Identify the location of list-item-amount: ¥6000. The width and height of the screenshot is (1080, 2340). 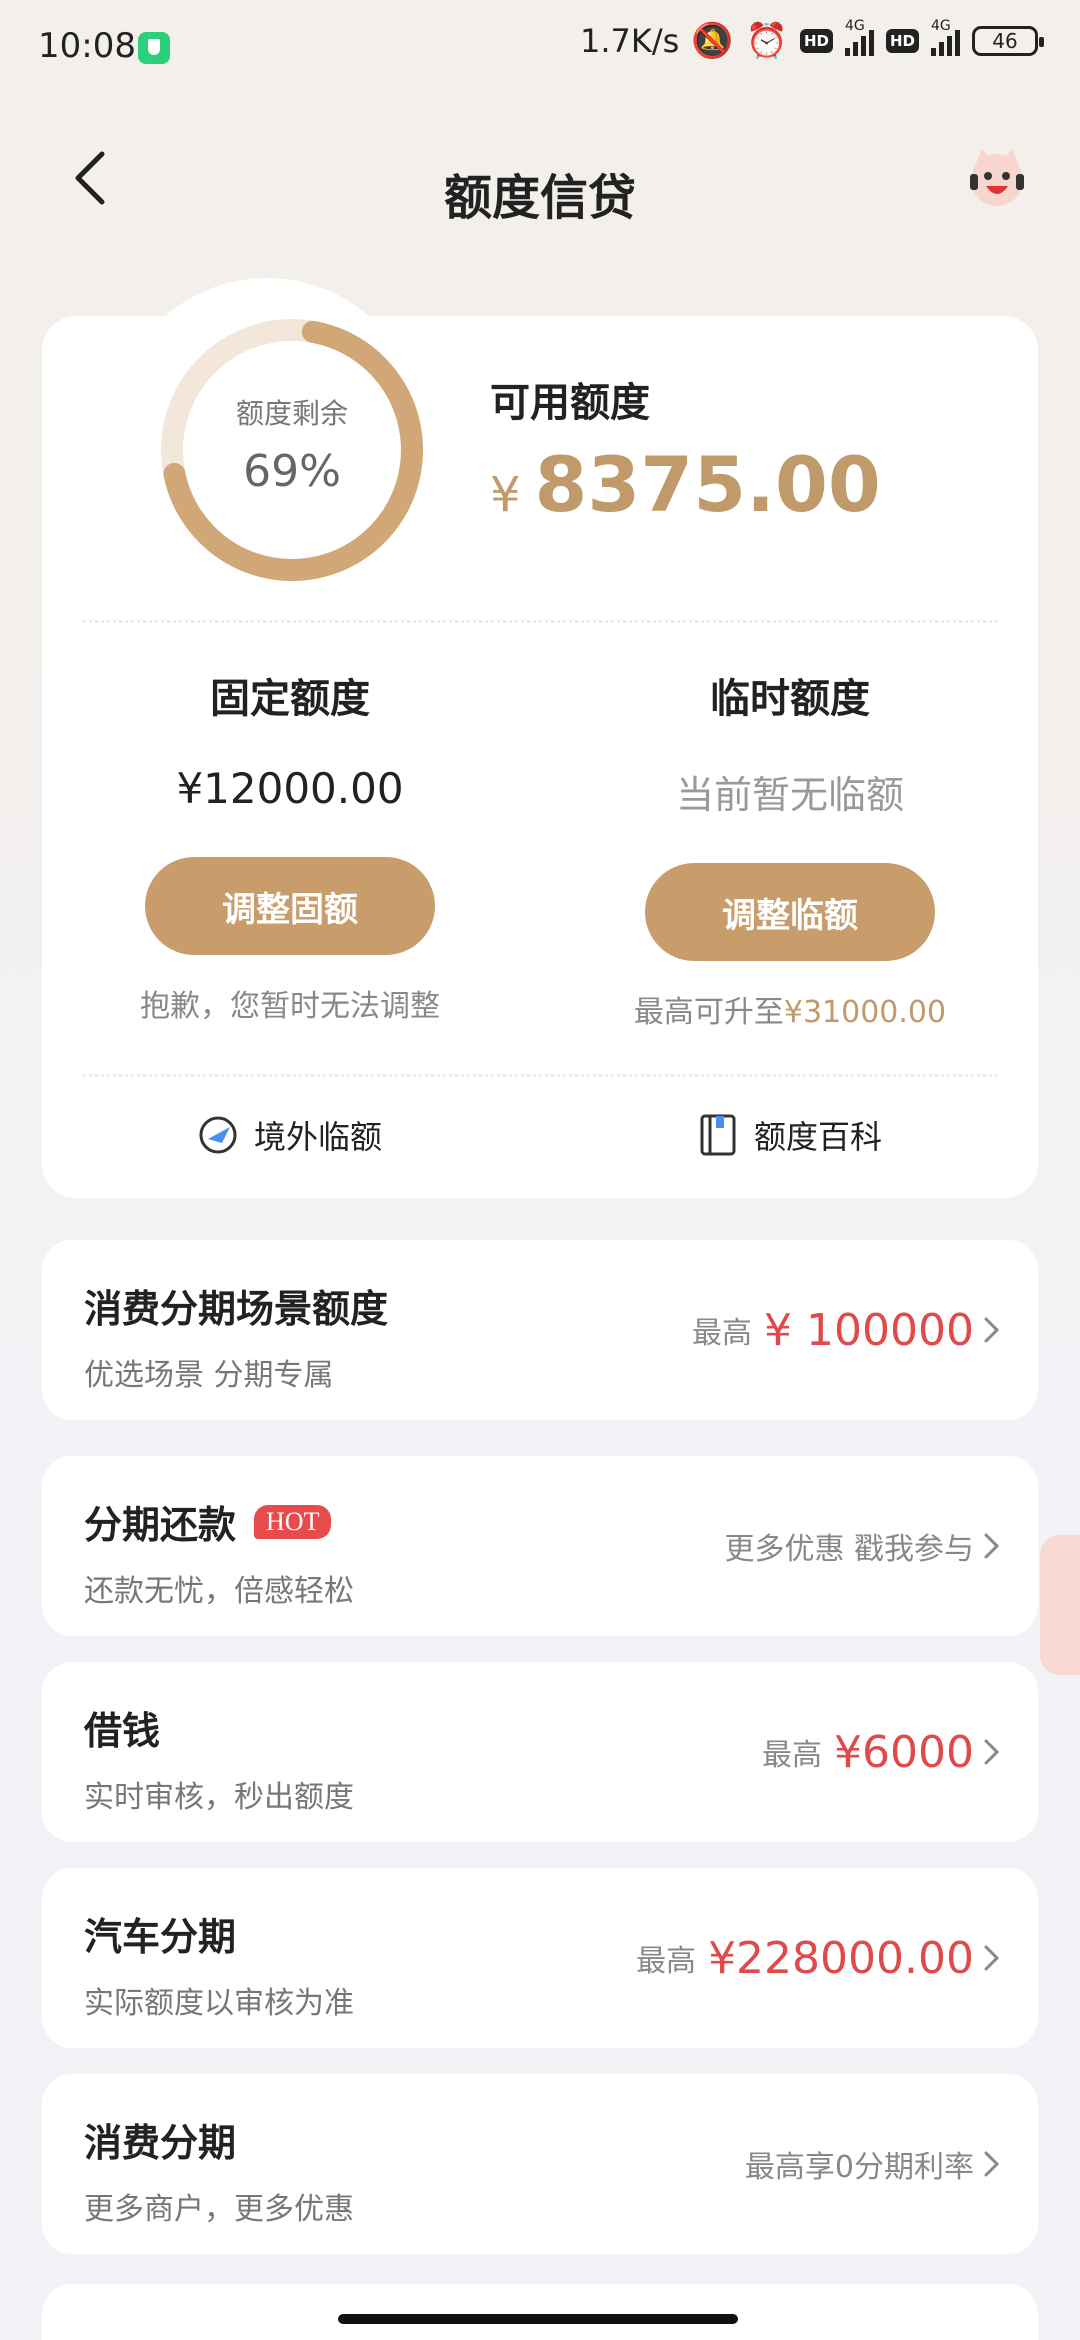
(904, 1752).